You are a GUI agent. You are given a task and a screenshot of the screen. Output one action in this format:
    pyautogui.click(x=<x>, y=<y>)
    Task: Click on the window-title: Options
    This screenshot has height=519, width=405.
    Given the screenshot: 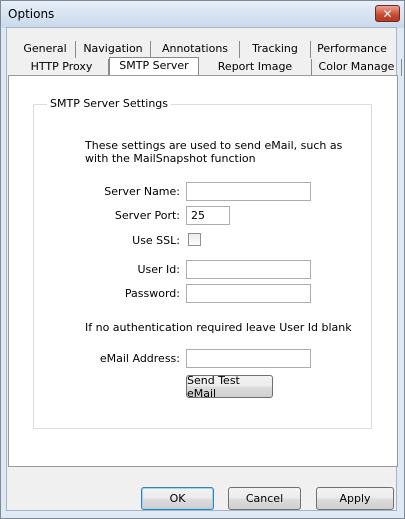 What is the action you would take?
    pyautogui.click(x=31, y=14)
    